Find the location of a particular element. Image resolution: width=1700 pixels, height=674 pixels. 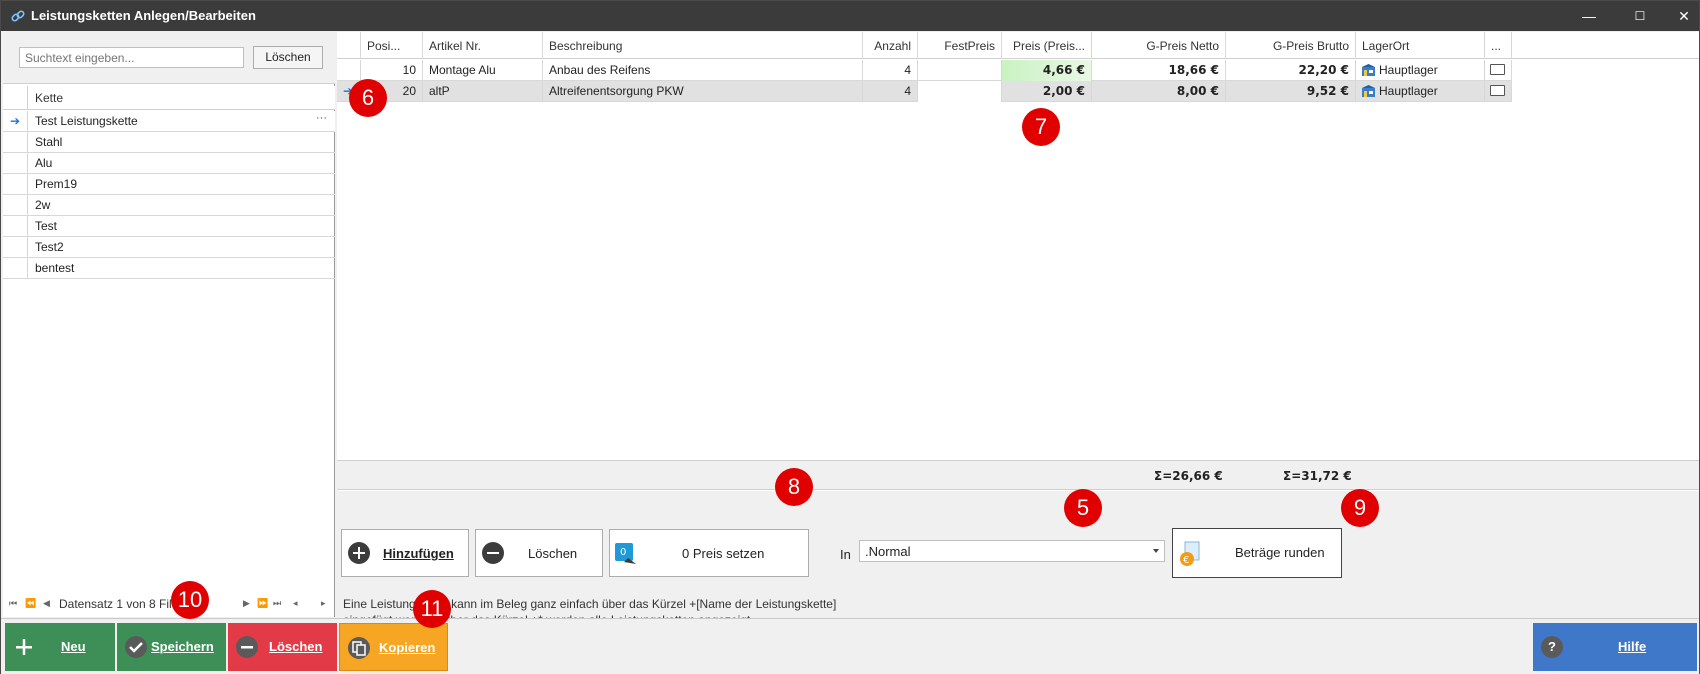

new-button: Neu is located at coordinates (60, 647).